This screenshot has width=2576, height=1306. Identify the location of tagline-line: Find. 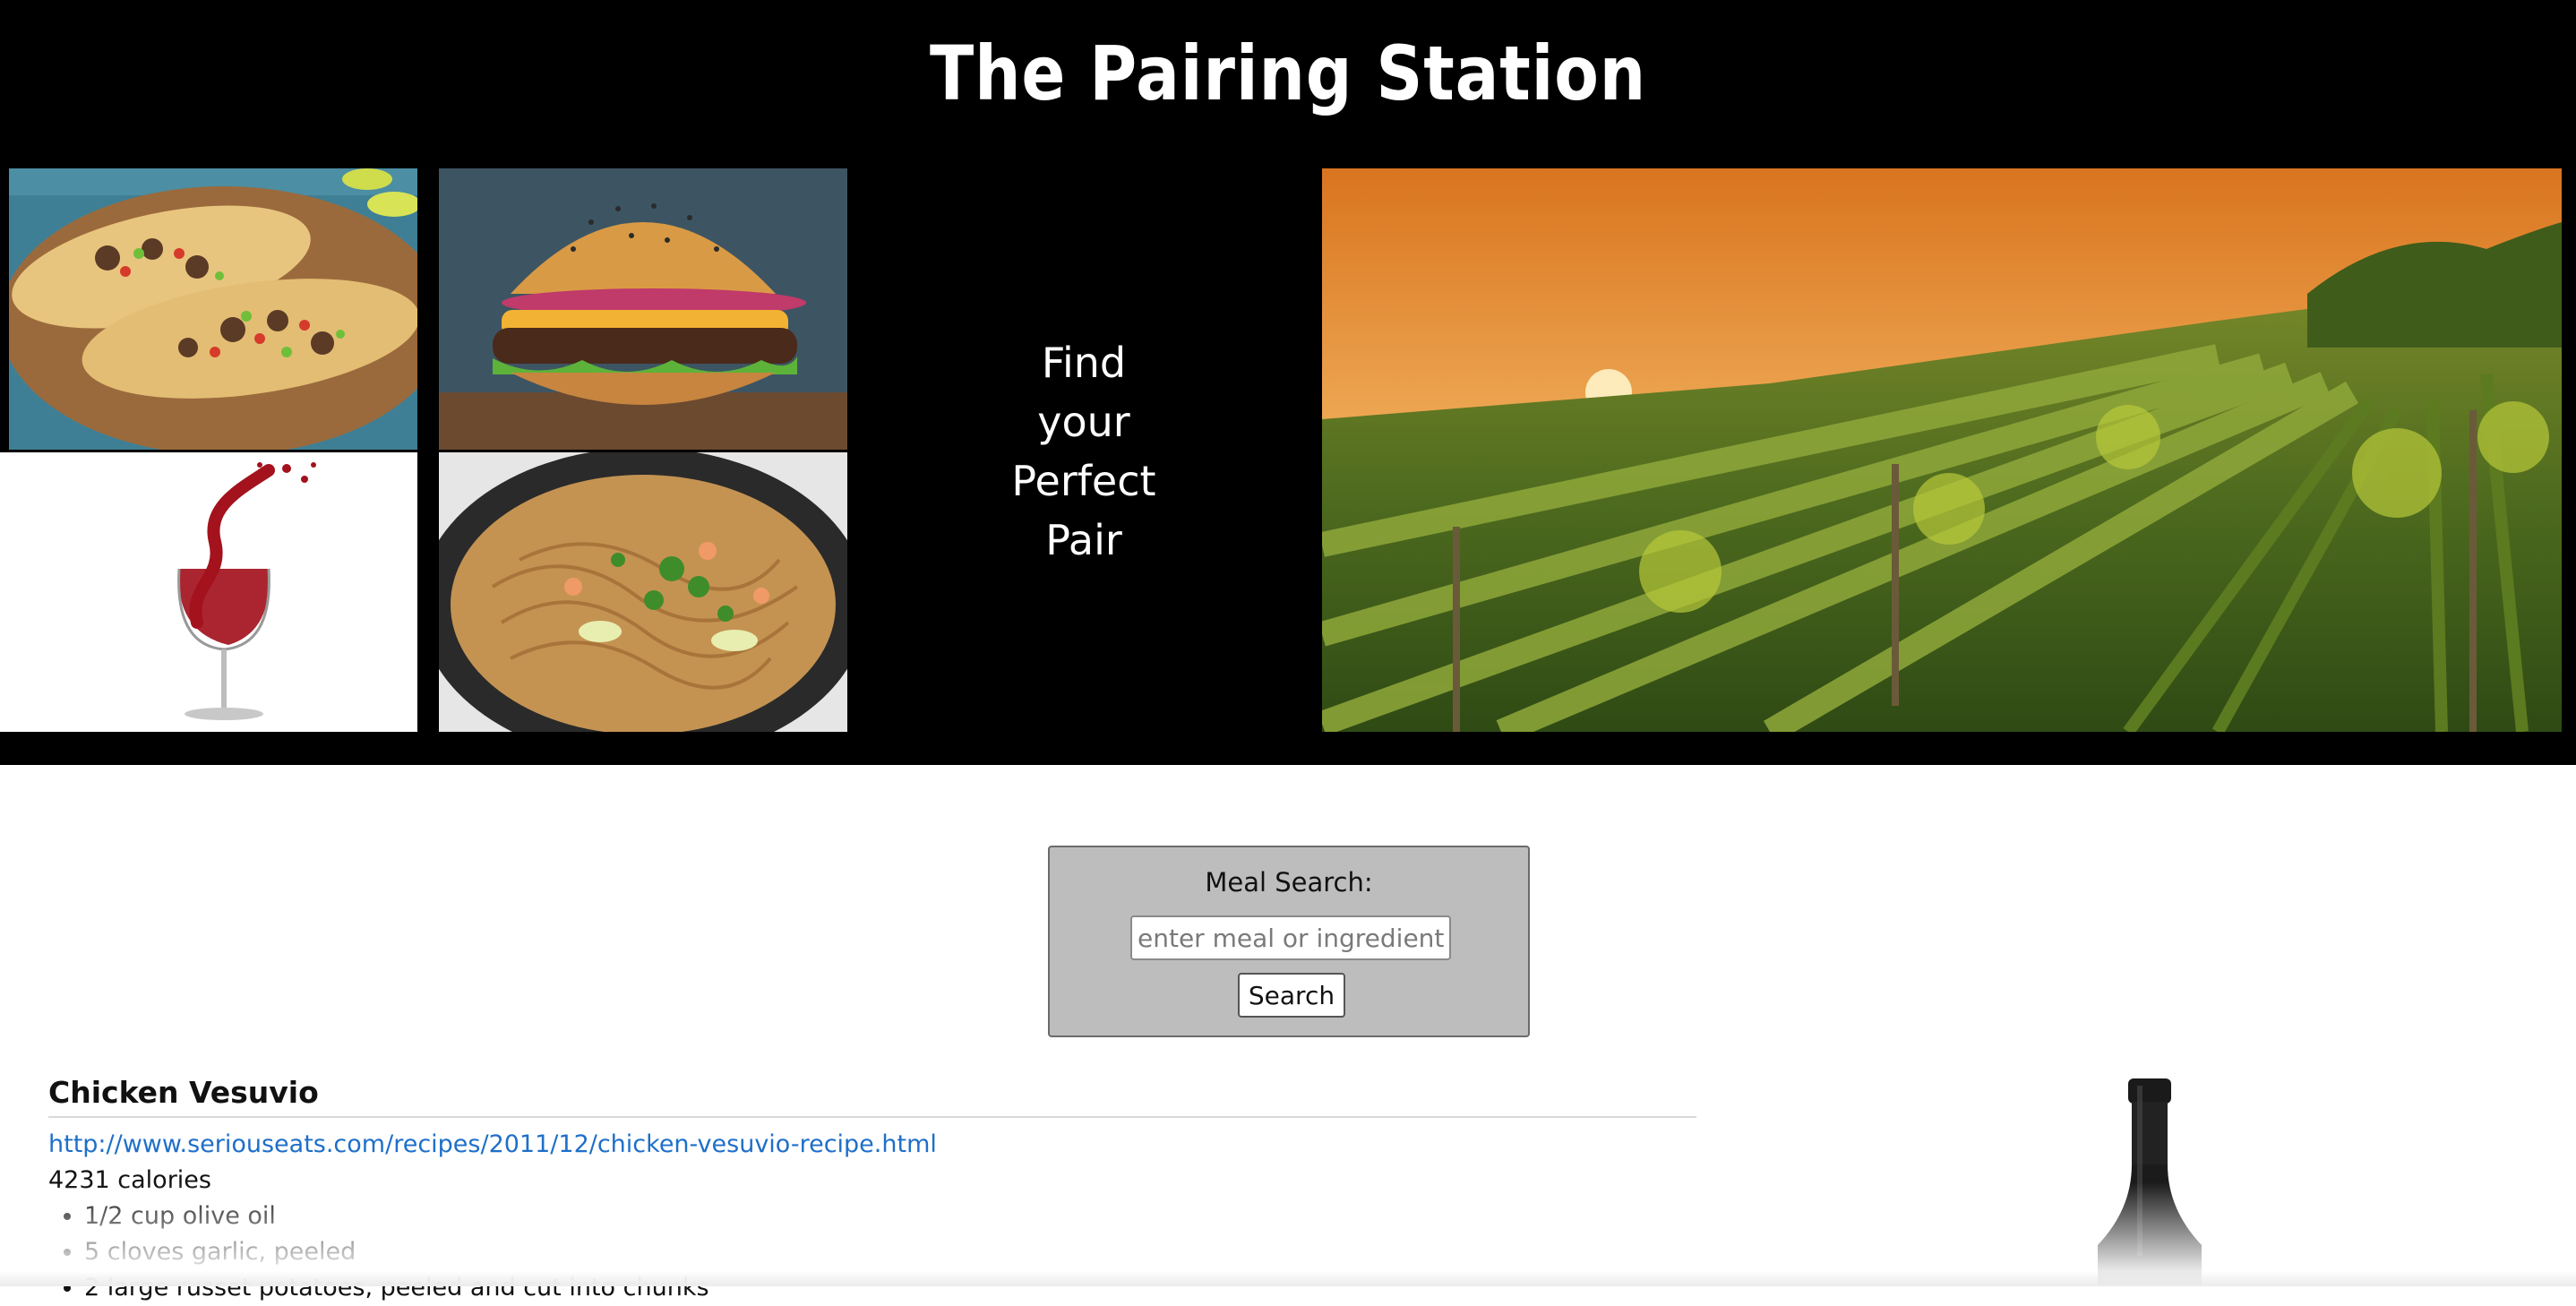
(1084, 363).